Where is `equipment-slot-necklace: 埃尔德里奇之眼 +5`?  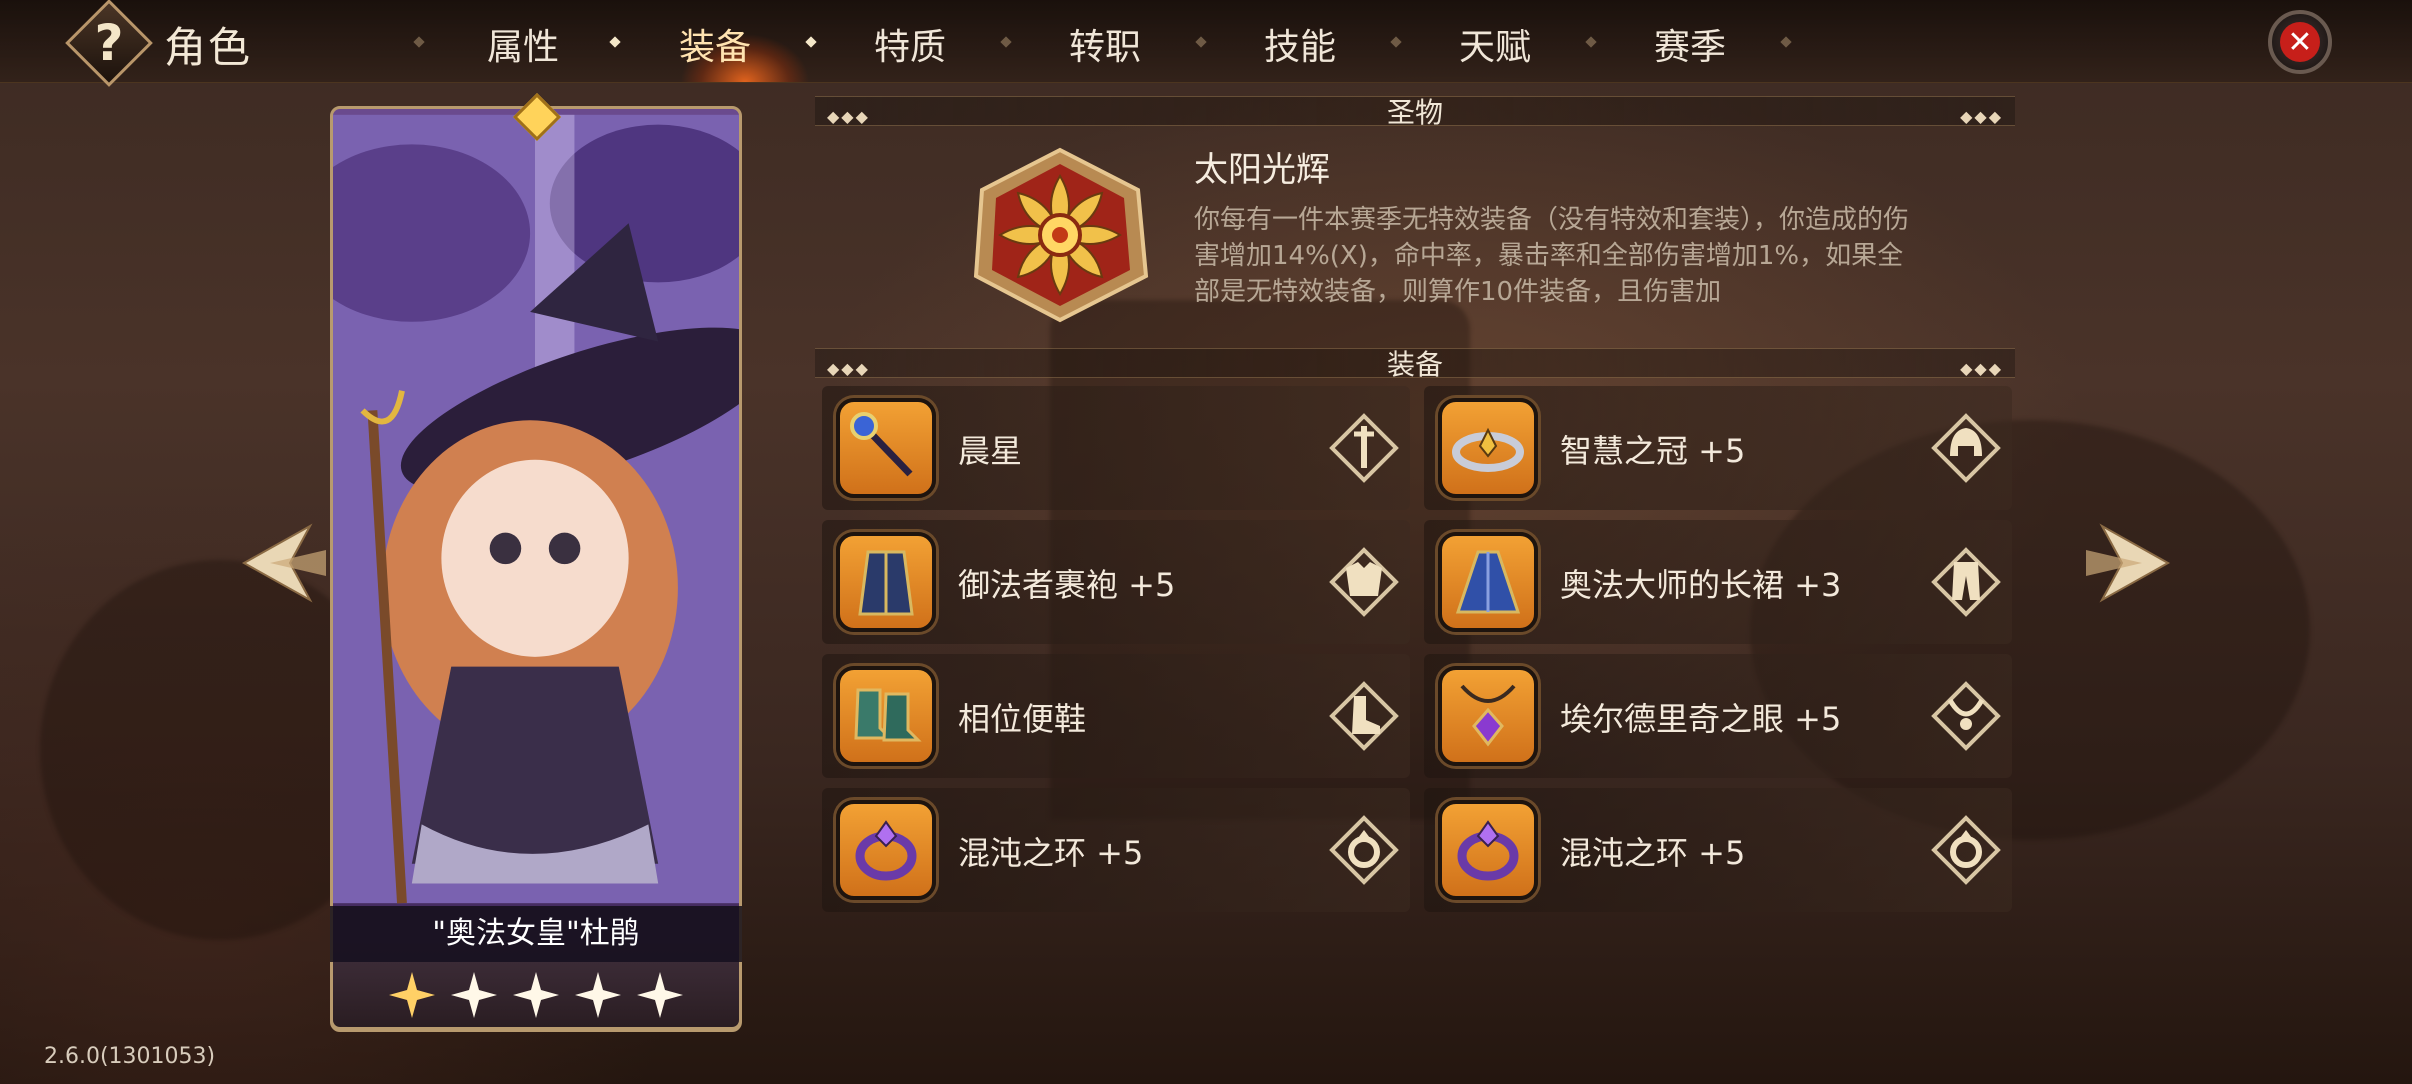 equipment-slot-necklace: 埃尔德里奇之眼 +5 is located at coordinates (1718, 716).